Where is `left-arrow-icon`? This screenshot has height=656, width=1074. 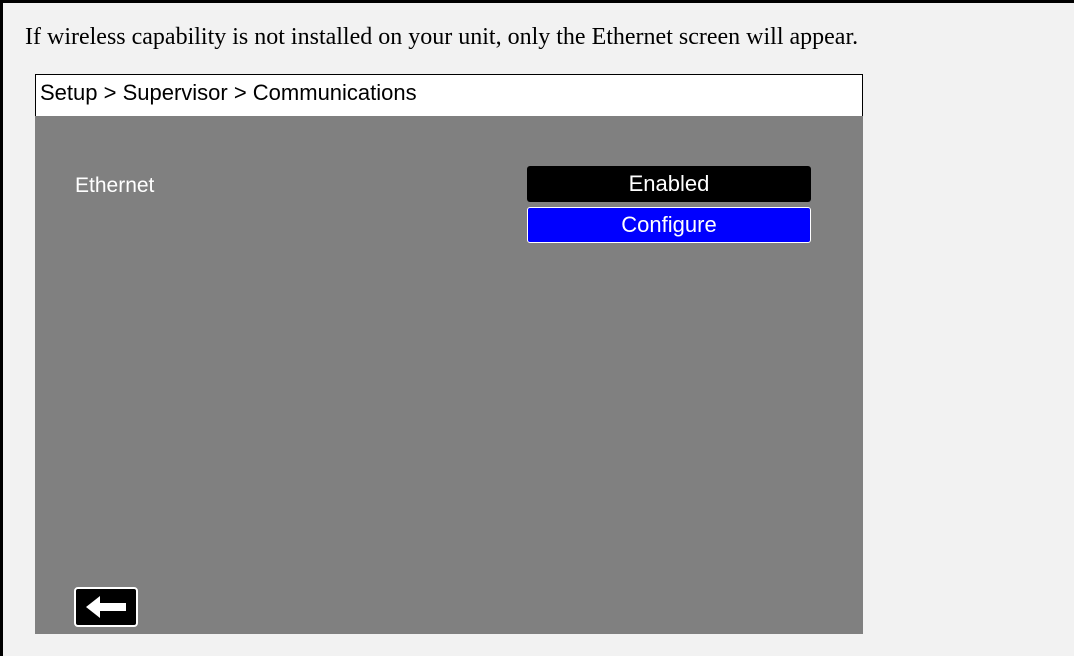 left-arrow-icon is located at coordinates (106, 607).